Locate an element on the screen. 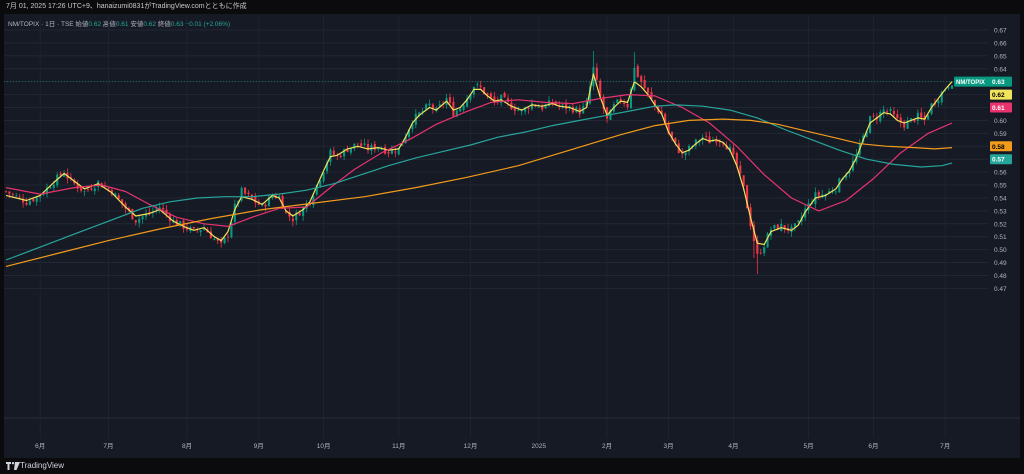 The height and width of the screenshot is (474, 1024). price-label-name: NM/TOPIX is located at coordinates (970, 83).